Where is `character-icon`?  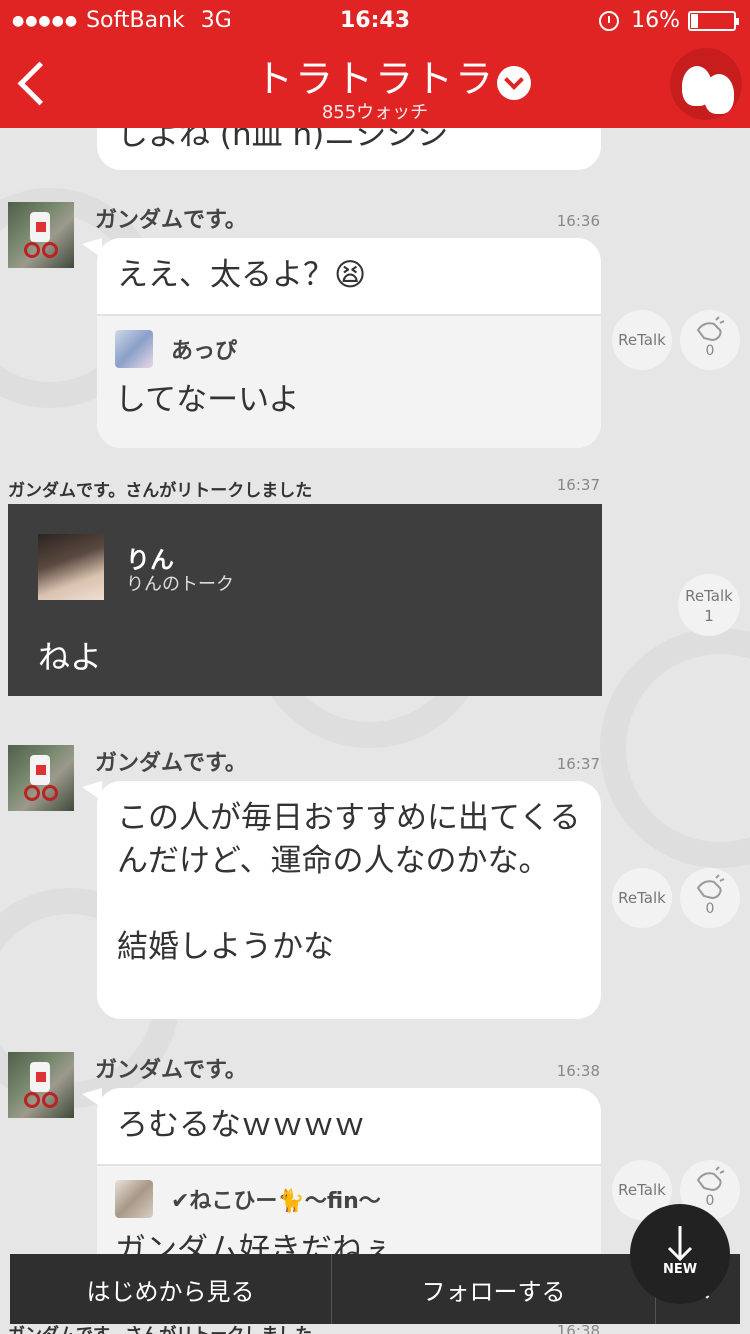 character-icon is located at coordinates (706, 84).